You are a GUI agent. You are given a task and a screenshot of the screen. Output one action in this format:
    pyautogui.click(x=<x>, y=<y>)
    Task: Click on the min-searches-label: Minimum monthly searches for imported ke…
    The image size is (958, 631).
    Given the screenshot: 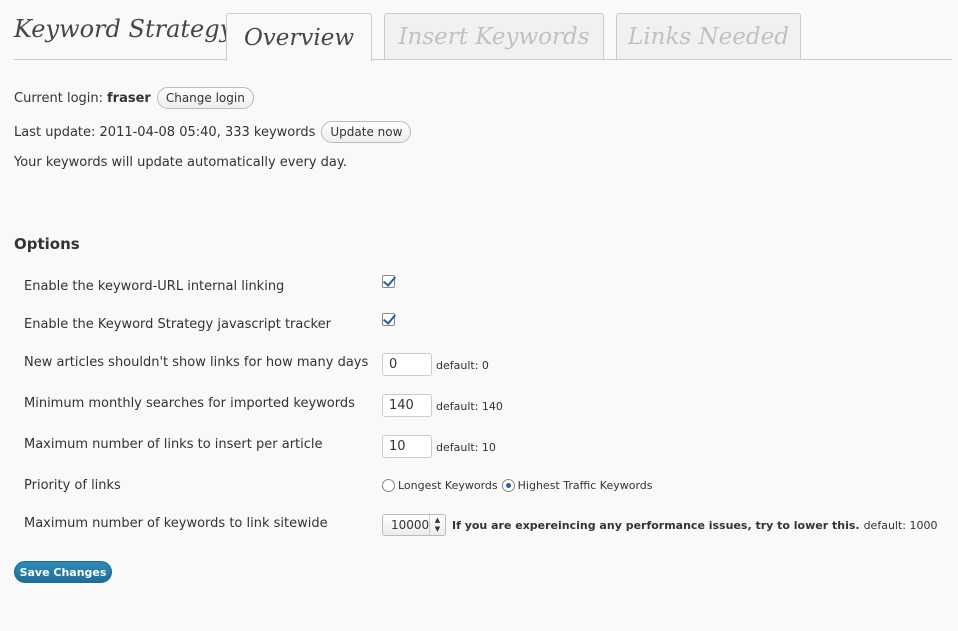 What is the action you would take?
    pyautogui.click(x=189, y=403)
    